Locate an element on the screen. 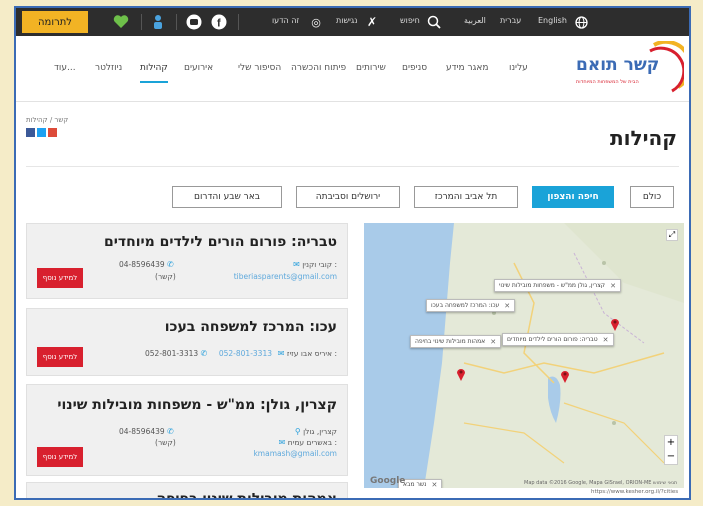 The width and height of the screenshot is (703, 506). map-popup: טבריה: פורום הורים לילדים מיוחדים ✕ is located at coordinates (558, 339).